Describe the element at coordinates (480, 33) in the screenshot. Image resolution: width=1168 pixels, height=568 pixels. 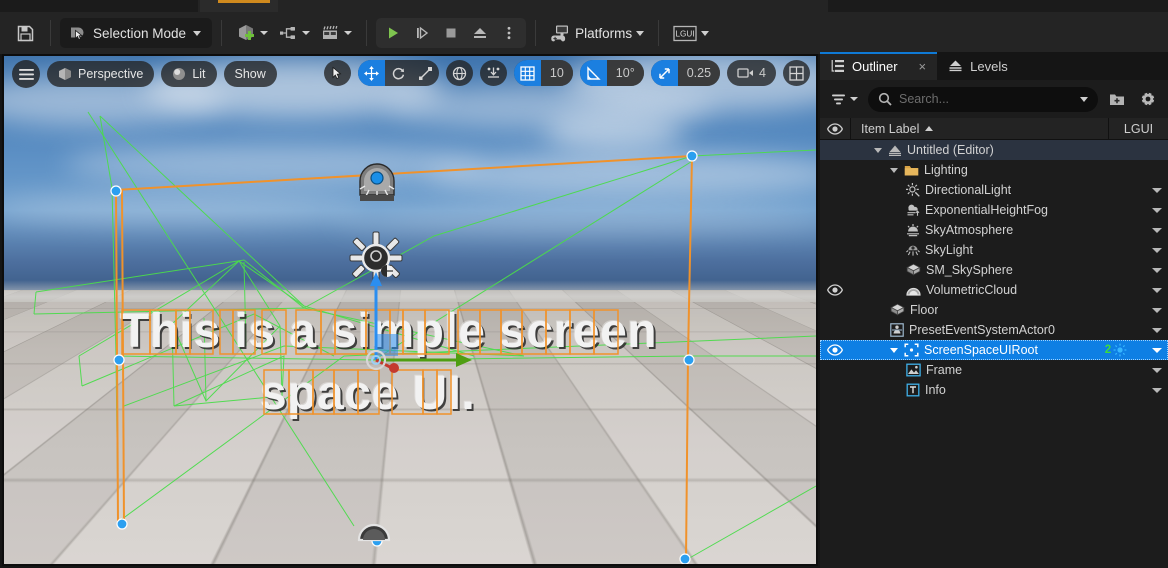
I see `eject-button` at that location.